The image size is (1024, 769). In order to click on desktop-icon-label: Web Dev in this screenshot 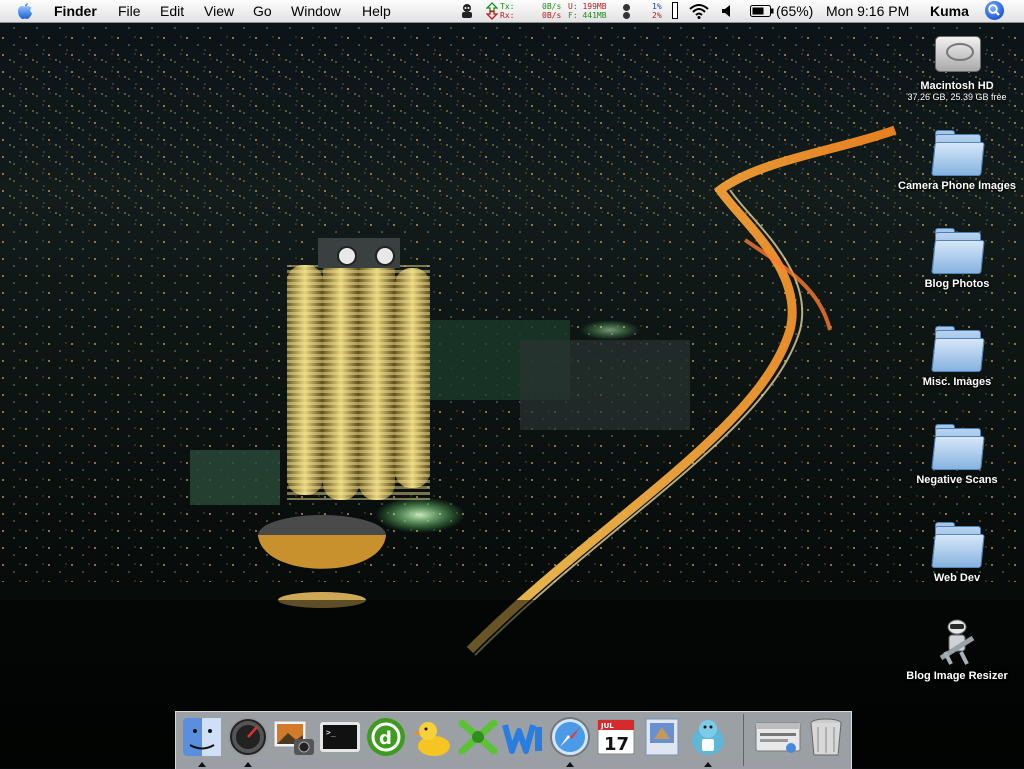, I will do `click(957, 578)`.